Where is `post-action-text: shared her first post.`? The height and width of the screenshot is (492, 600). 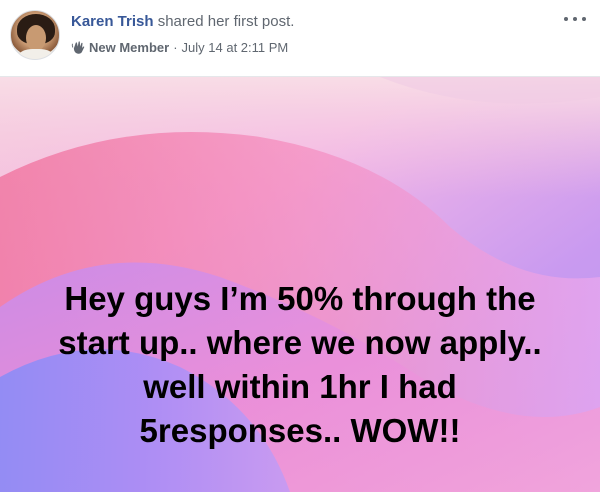
post-action-text: shared her first post. is located at coordinates (224, 21).